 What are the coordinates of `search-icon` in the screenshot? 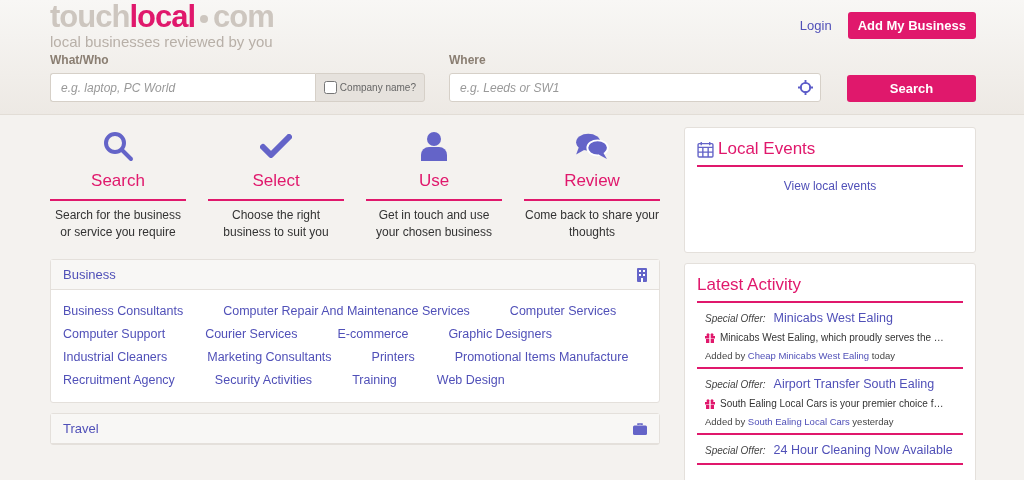 It's located at (118, 146).